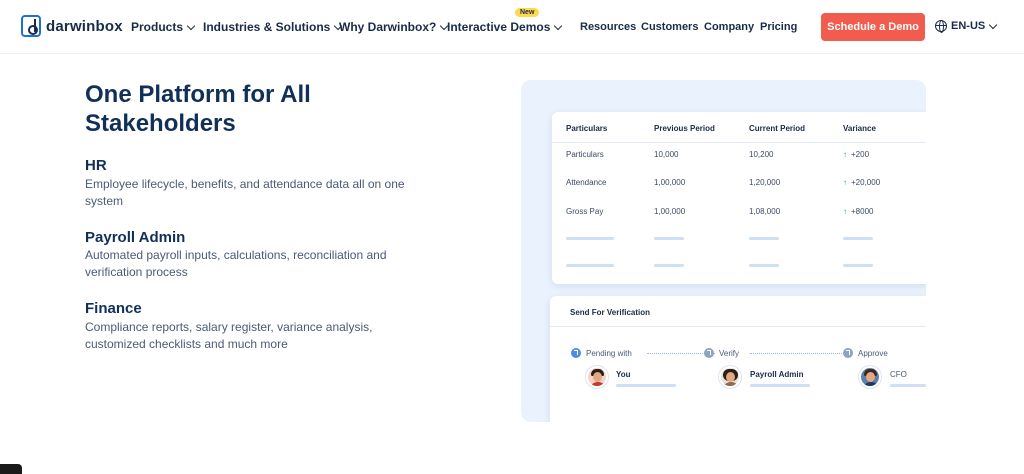 This screenshot has height=474, width=1024. I want to click on avatar-payroll-admin, so click(730, 377).